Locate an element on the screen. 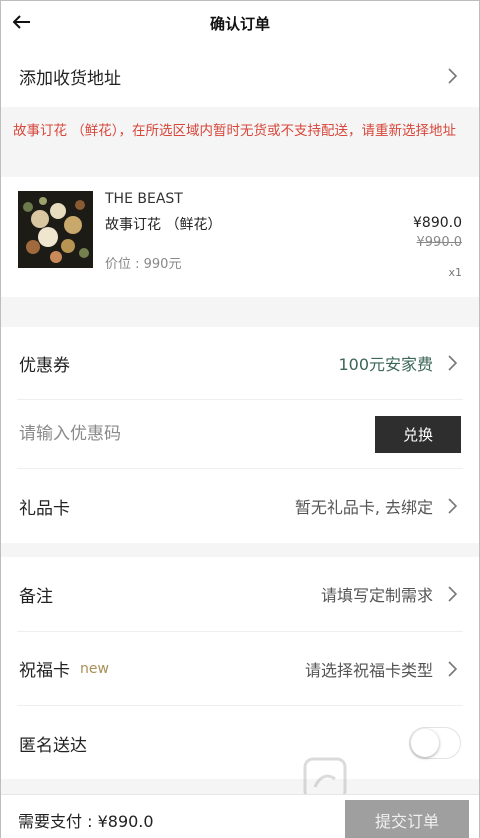  note-value: 请填写定制需求 is located at coordinates (376, 595).